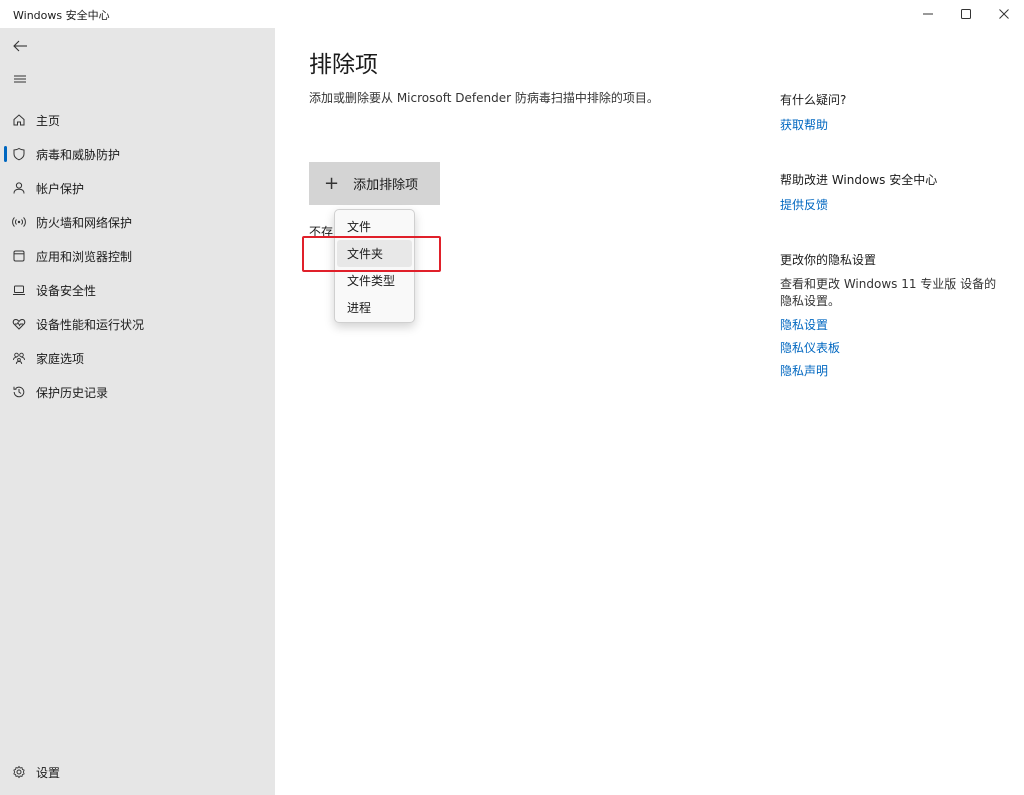  Describe the element at coordinates (84, 222) in the screenshot. I see `sidebar-item-label: 防火墙和网络保护` at that location.